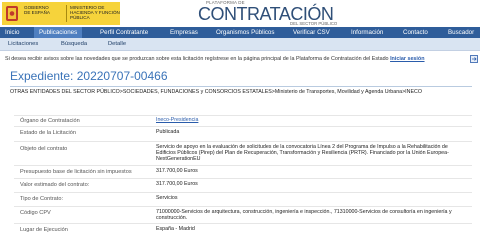 The width and height of the screenshot is (480, 240). Describe the element at coordinates (175, 229) in the screenshot. I see `detail-value: España - Madrid` at that location.